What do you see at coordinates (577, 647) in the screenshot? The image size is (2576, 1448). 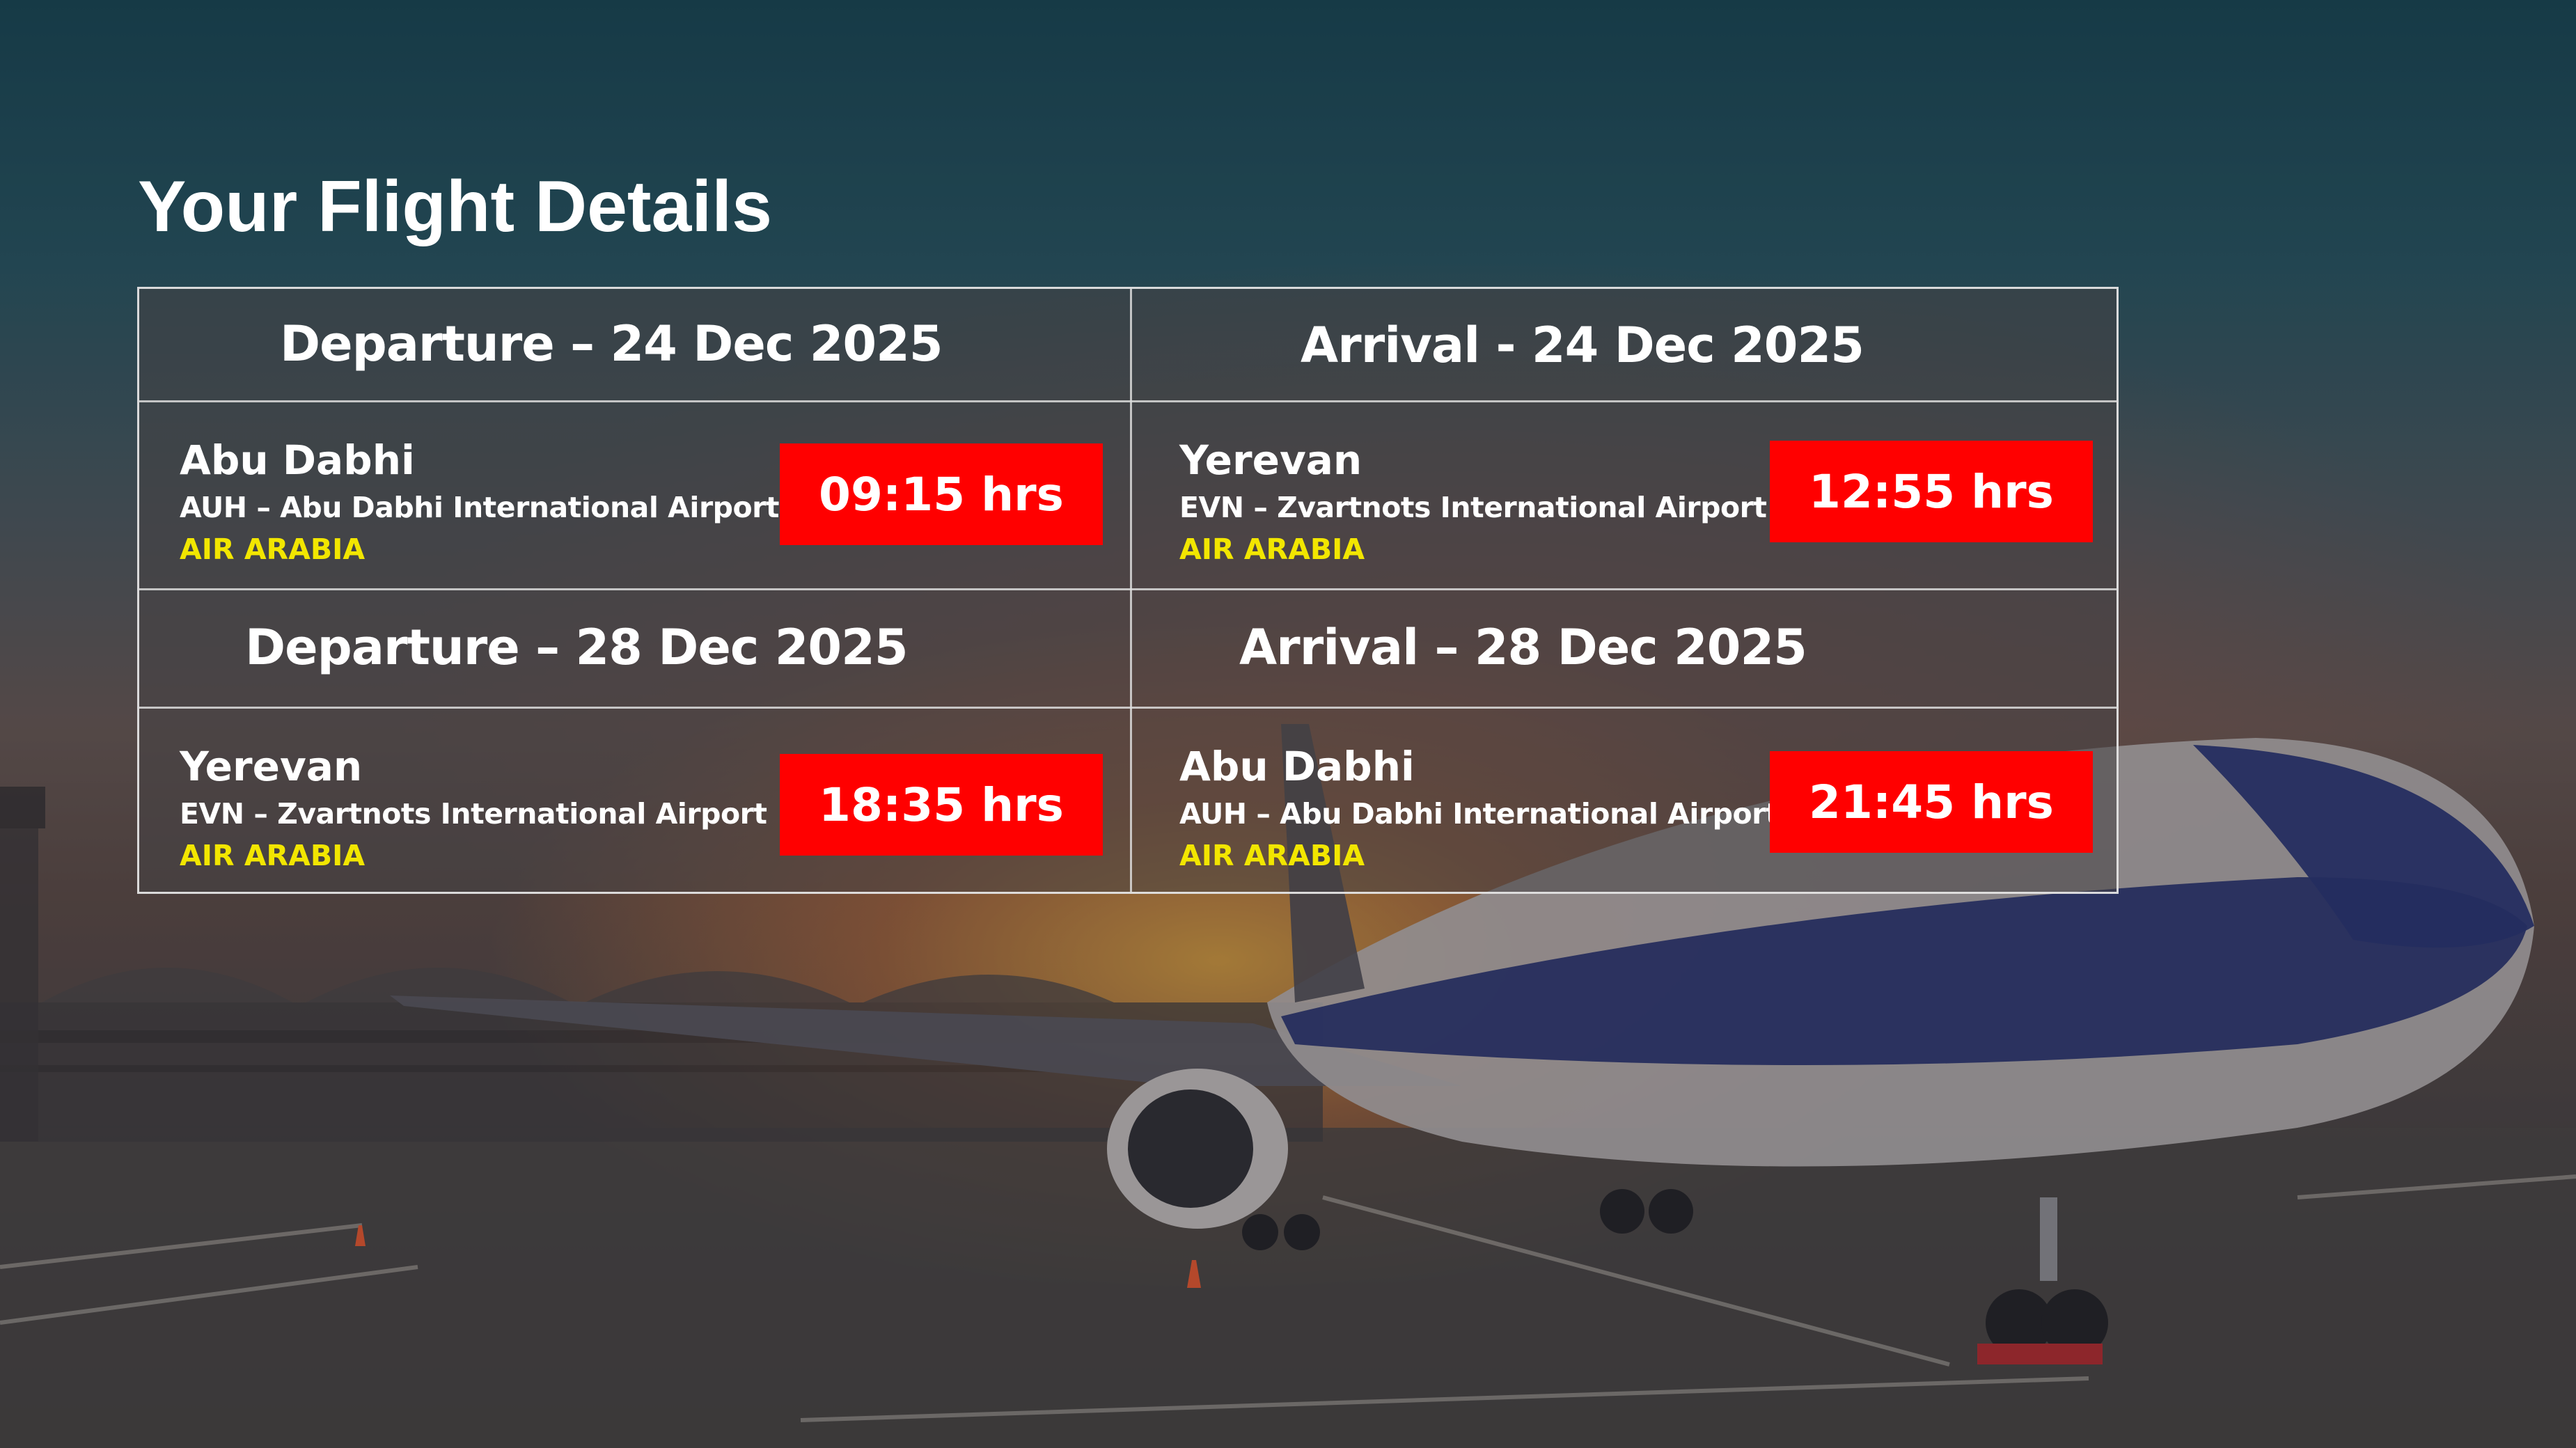 I see `departure-header-return: Departure – 28 Dec 2025` at bounding box center [577, 647].